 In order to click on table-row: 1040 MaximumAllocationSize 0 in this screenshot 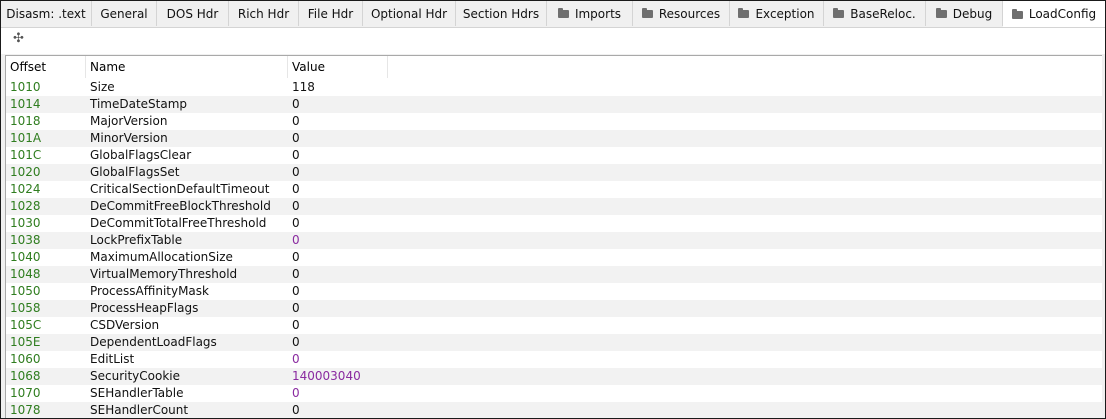, I will do `click(554, 257)`.